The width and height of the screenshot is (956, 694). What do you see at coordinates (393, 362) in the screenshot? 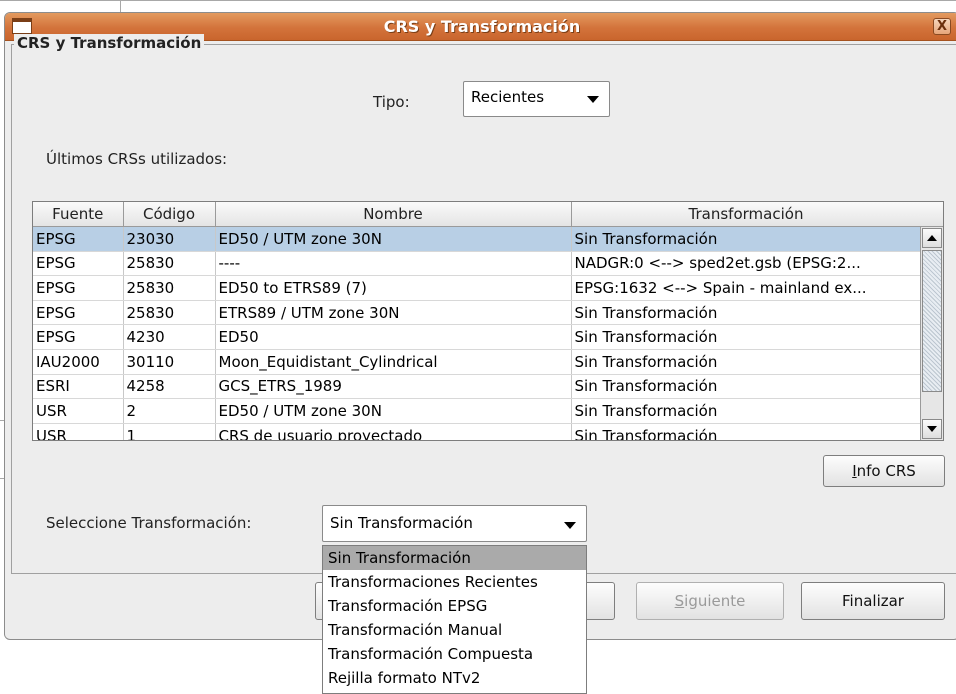
I see `cell-nombre: Moon_Equidistant_Cylindrical` at bounding box center [393, 362].